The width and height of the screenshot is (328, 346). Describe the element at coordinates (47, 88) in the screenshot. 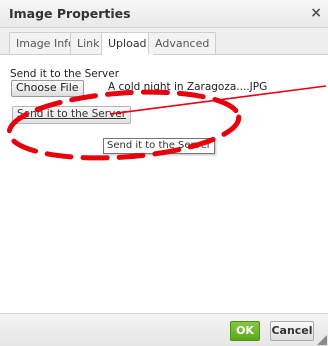

I see `choose-file-button: Choose File` at that location.